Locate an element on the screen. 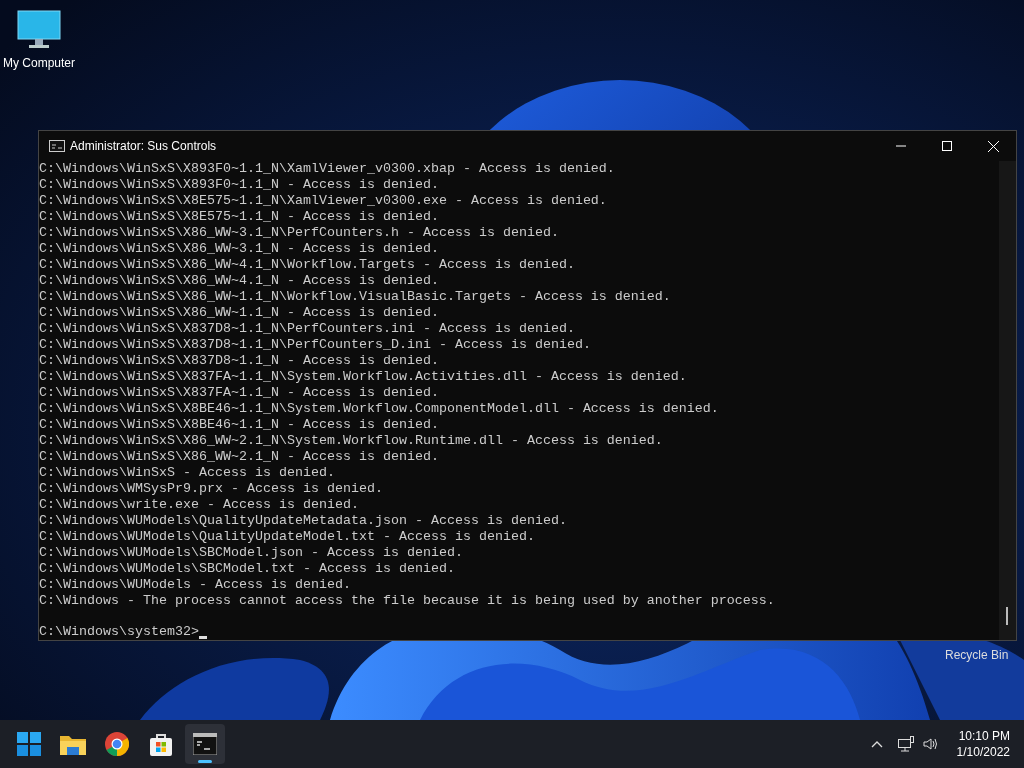 Image resolution: width=1024 pixels, height=768 pixels. console-output-line: C:\Windows\WUModels - Access is denied. is located at coordinates (195, 585).